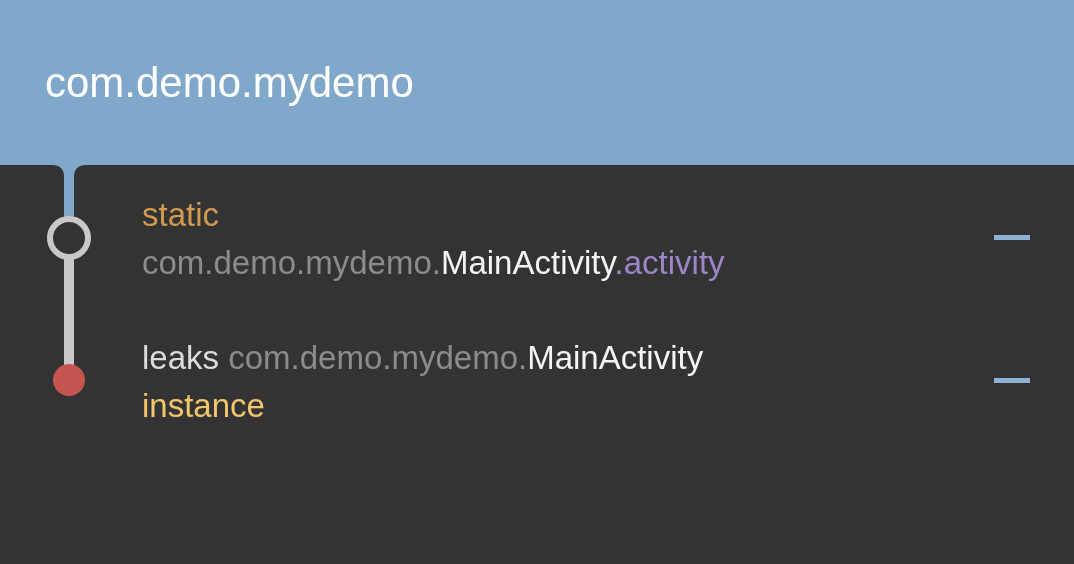 The width and height of the screenshot is (1074, 564). What do you see at coordinates (204, 406) in the screenshot?
I see `reference-text: instance` at bounding box center [204, 406].